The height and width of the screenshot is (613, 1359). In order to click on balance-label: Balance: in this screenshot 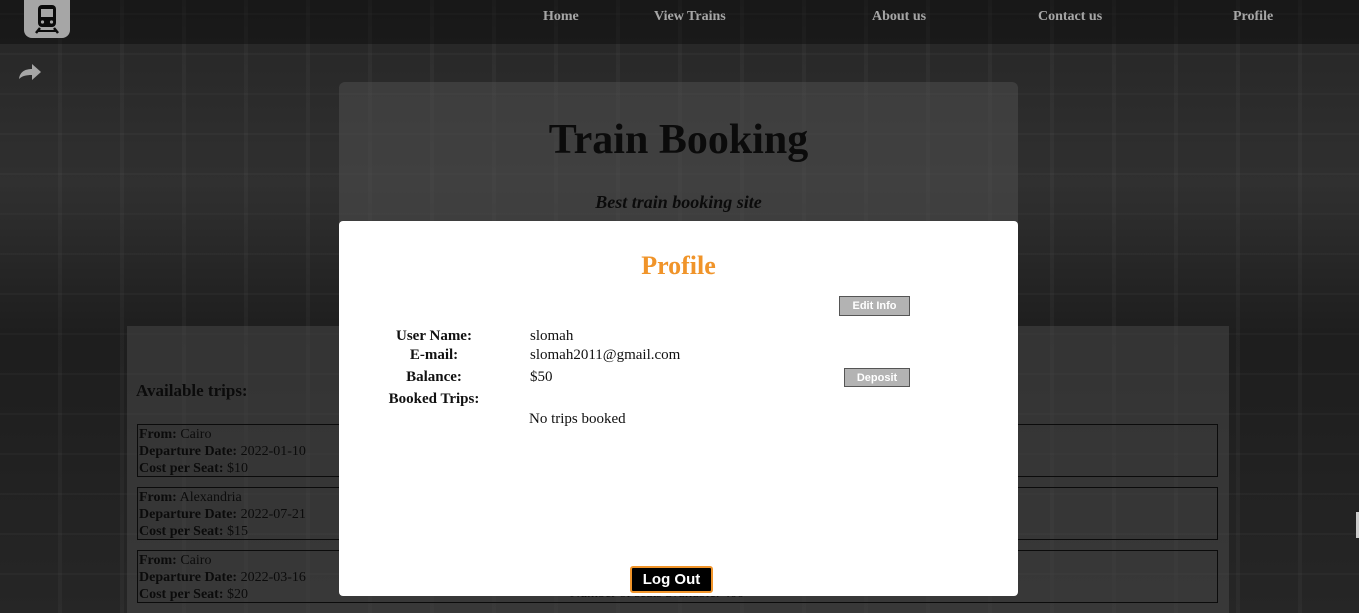, I will do `click(434, 377)`.